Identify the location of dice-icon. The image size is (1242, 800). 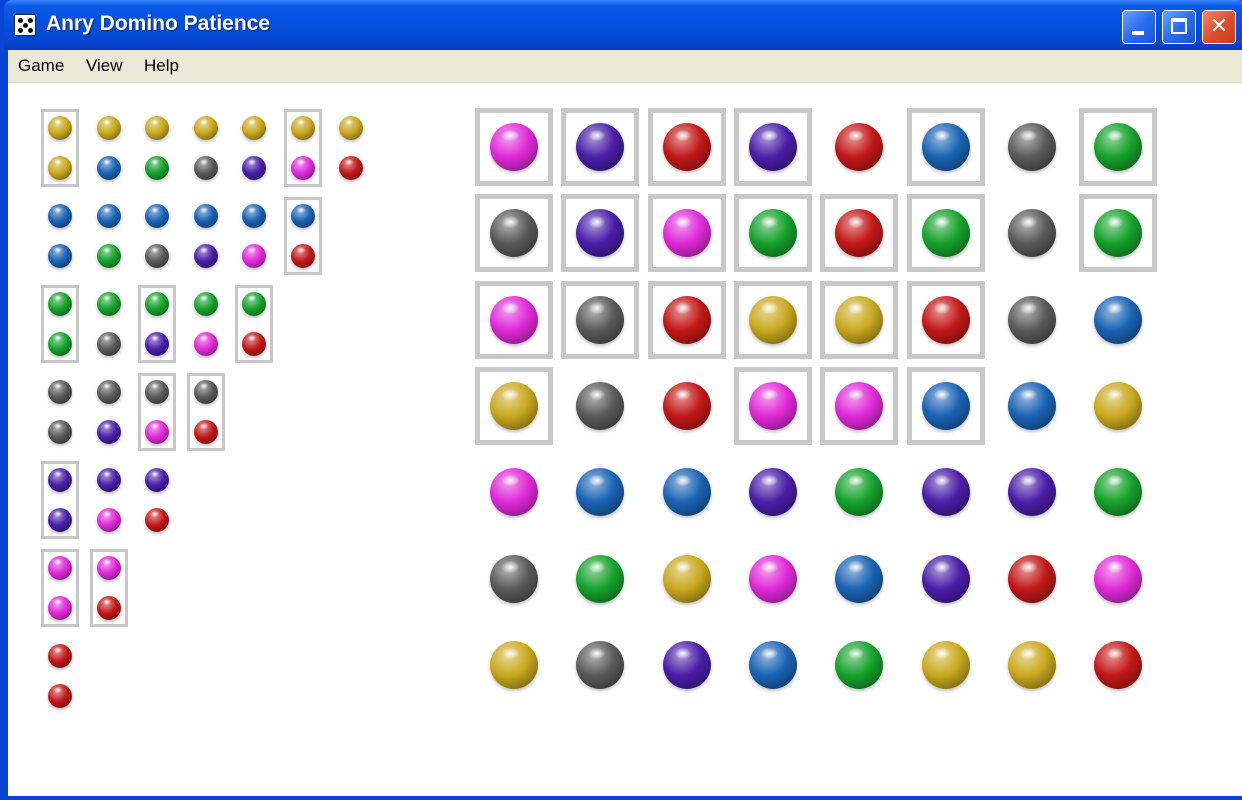
(25, 25).